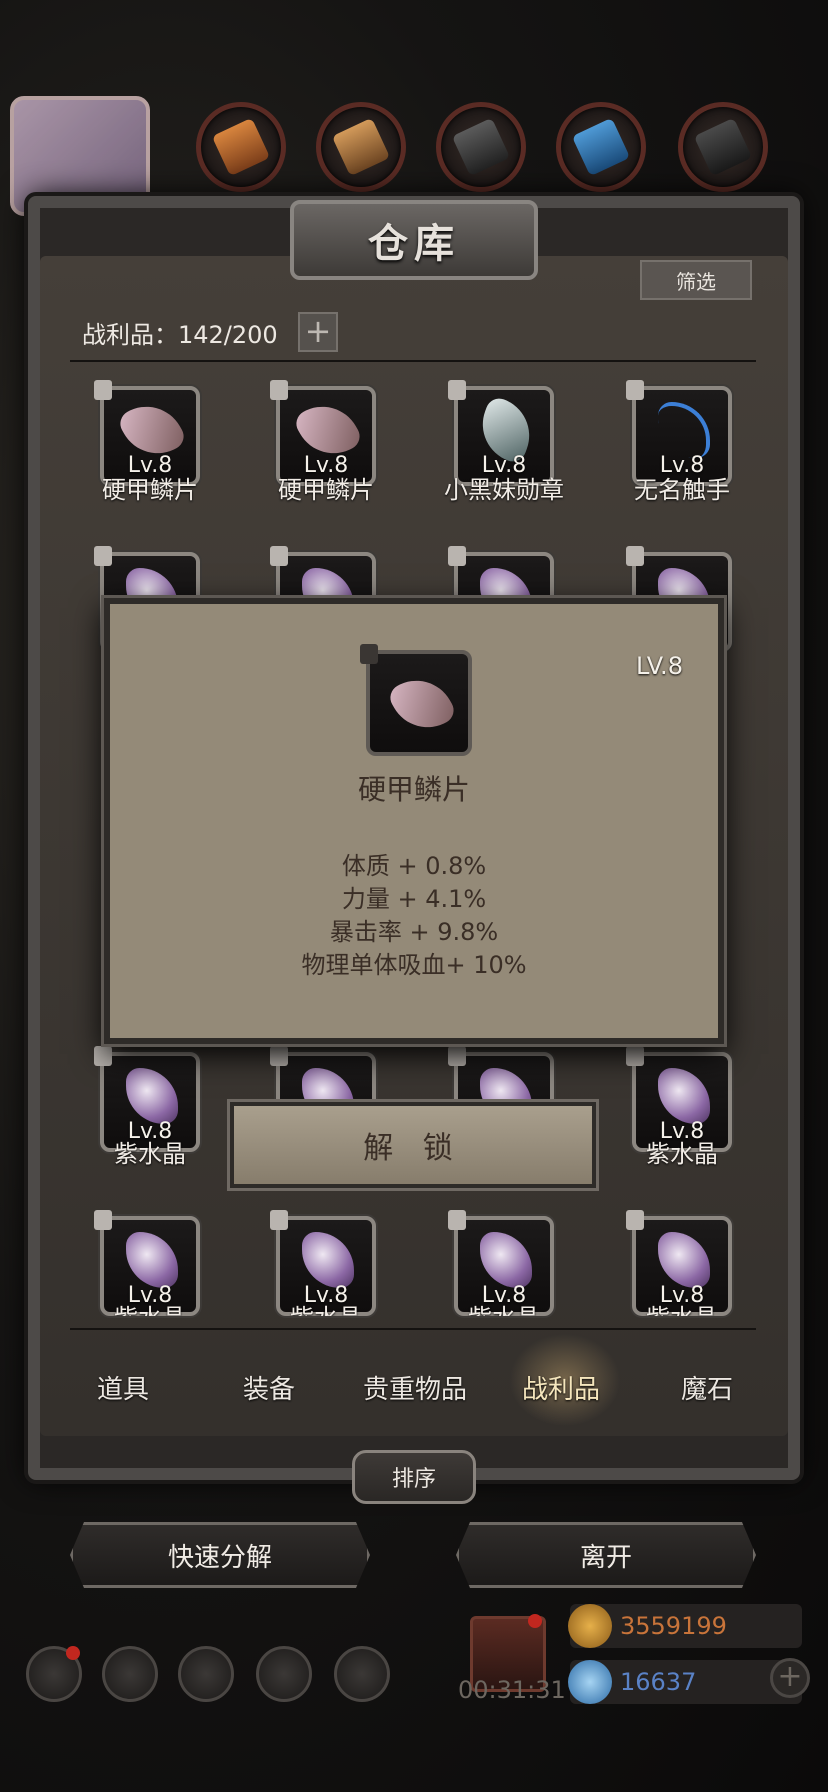 The image size is (828, 1792). I want to click on gift-timer: 00:31:31, so click(512, 1690).